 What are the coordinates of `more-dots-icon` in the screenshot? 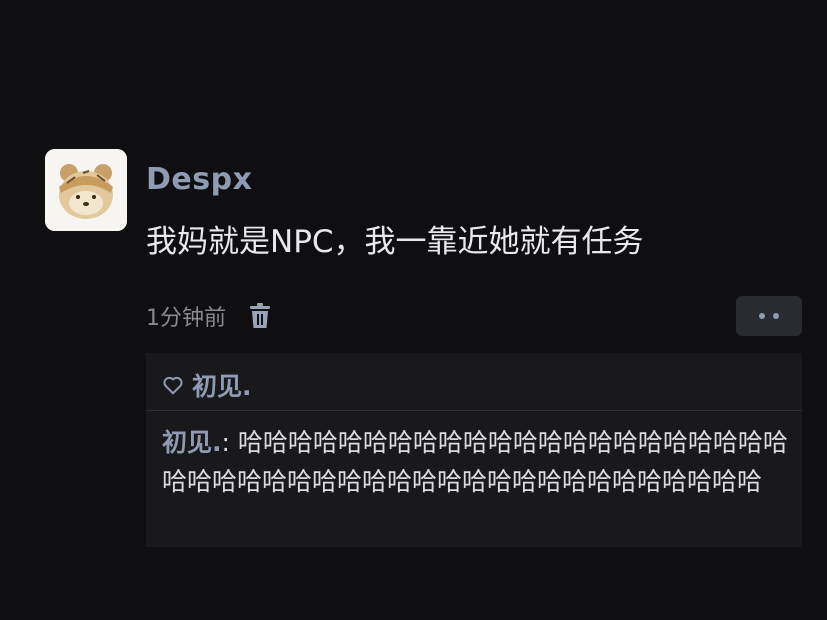 It's located at (769, 316).